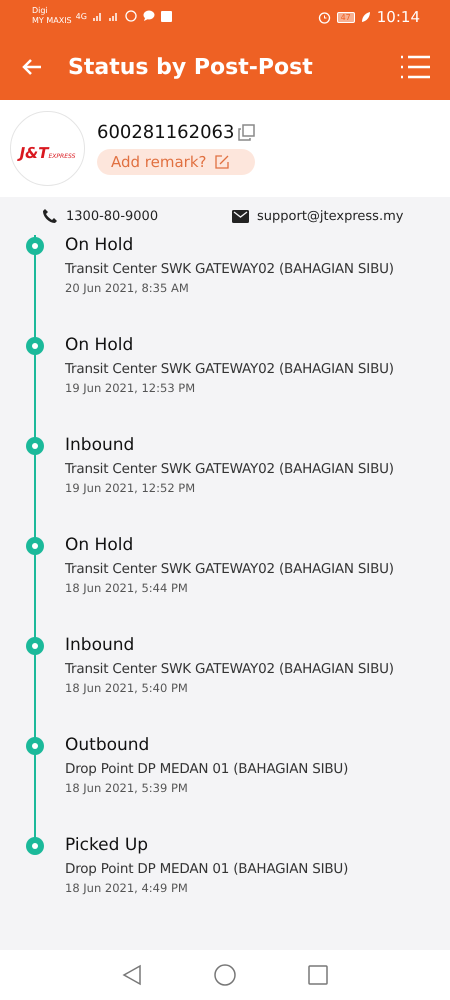 The height and width of the screenshot is (1000, 450). Describe the element at coordinates (52, 21) in the screenshot. I see `carrier-name: MY MAXIS` at that location.